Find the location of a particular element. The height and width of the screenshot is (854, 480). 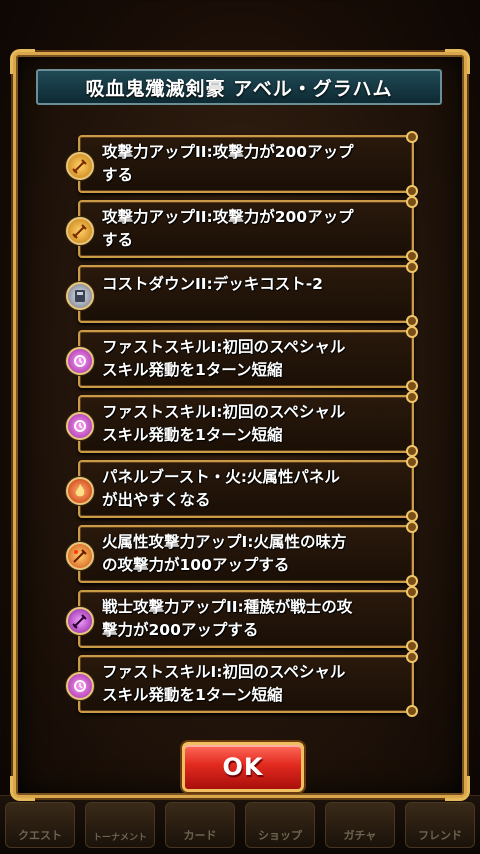

bg-tab-friend: フレンド is located at coordinates (440, 825).